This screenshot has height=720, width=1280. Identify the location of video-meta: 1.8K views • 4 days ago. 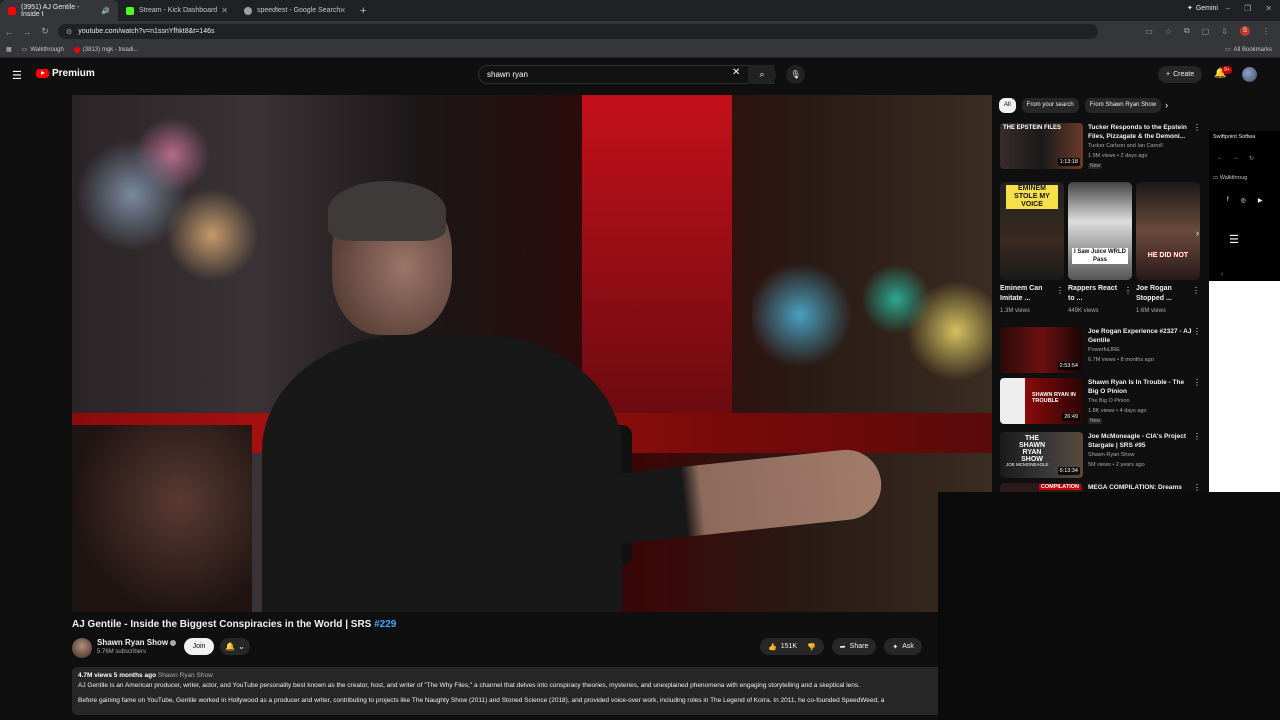
(1117, 411).